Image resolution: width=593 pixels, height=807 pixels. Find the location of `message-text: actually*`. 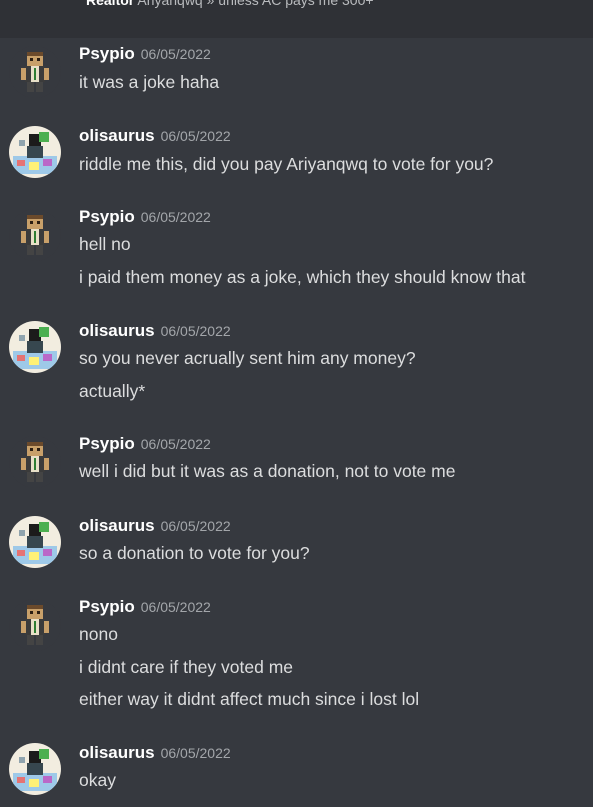

message-text: actually* is located at coordinates (112, 391).